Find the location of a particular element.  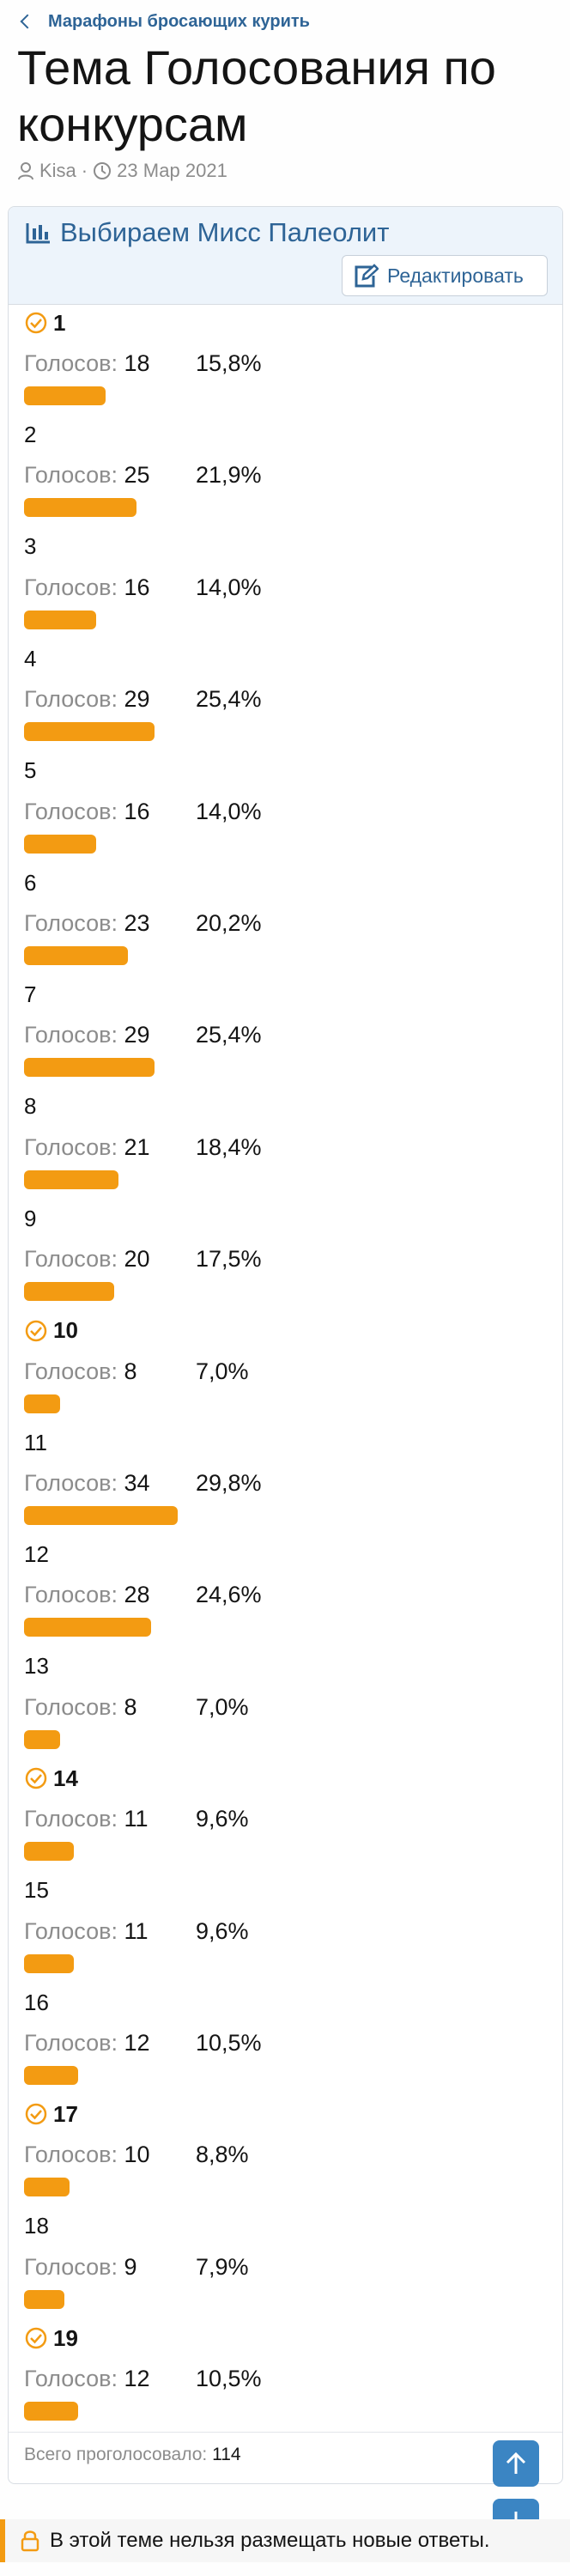

thread-date: 23 Мар 2021 is located at coordinates (172, 171).